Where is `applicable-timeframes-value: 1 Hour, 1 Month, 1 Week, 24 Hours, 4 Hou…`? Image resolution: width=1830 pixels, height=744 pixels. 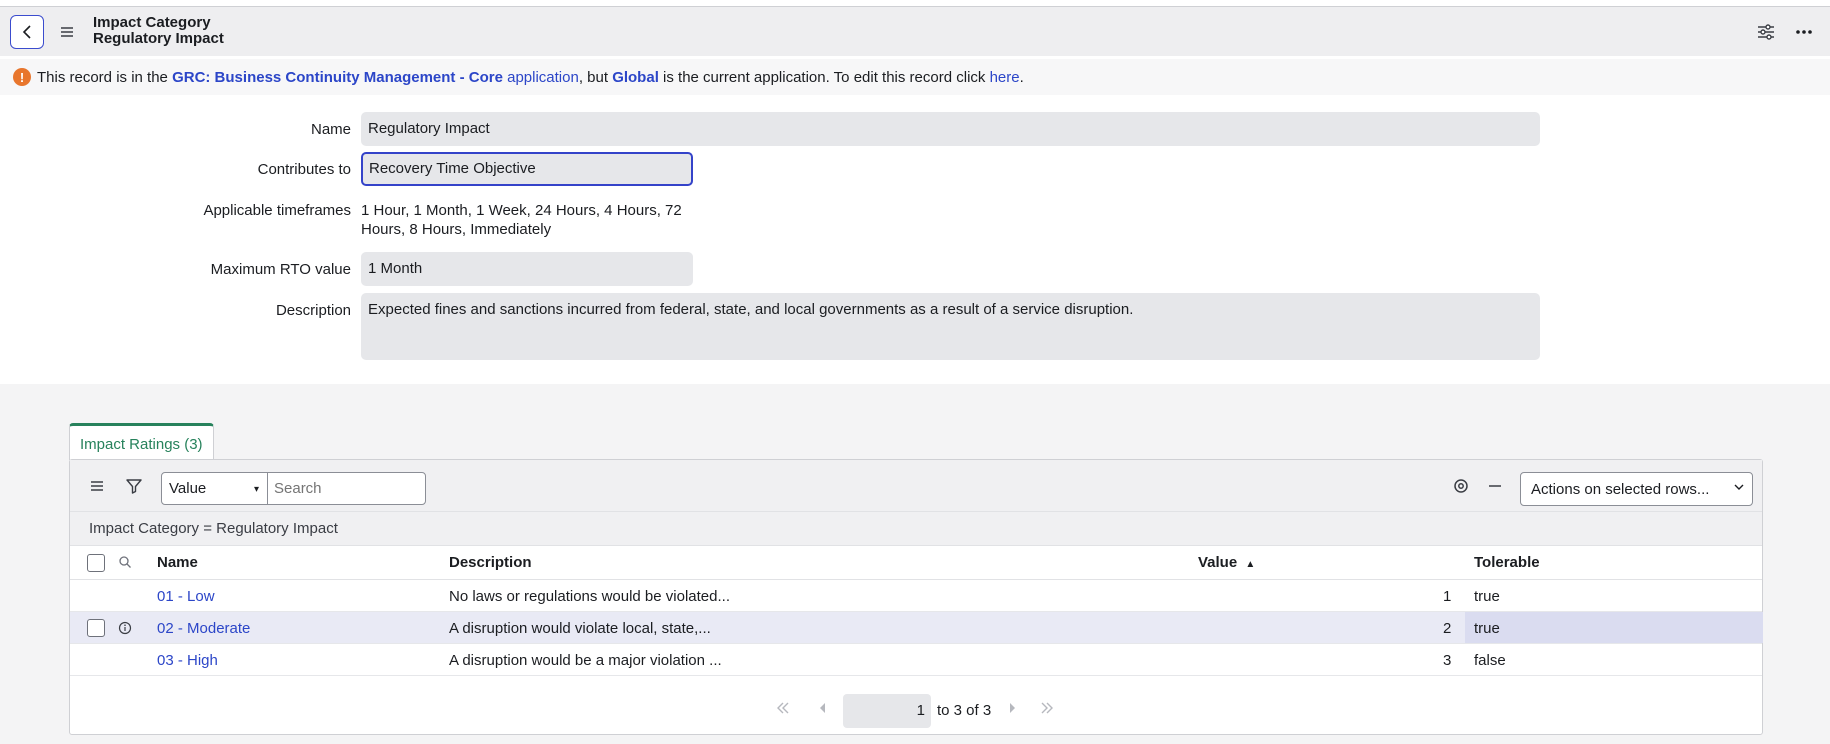
applicable-timeframes-value: 1 Hour, 1 Month, 1 Week, 24 Hours, 4 Hou… is located at coordinates (521, 220).